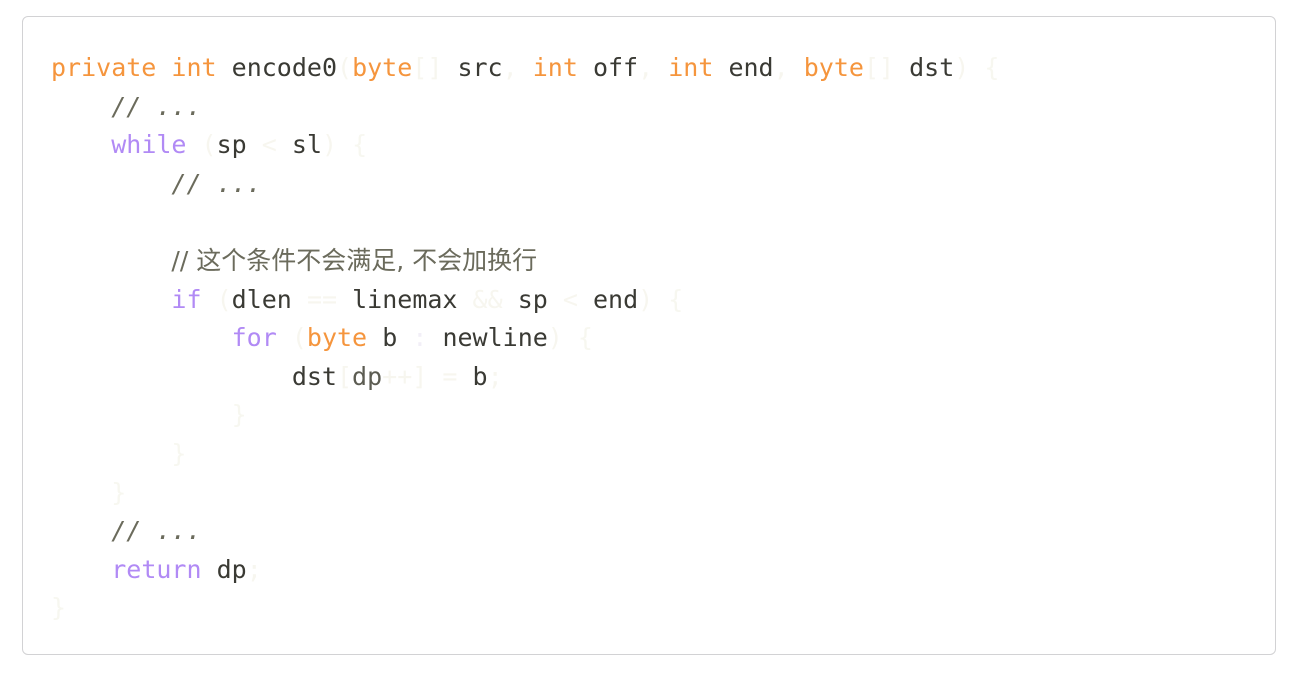 The image size is (1298, 674). I want to click on code-token: [, so click(344, 376).